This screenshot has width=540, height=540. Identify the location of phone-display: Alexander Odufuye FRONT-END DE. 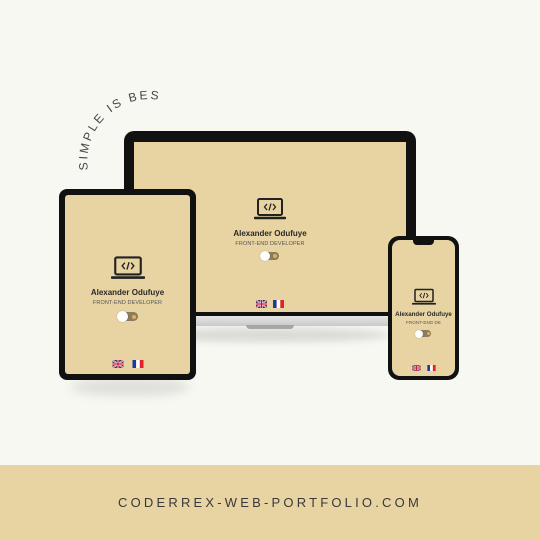
(423, 308).